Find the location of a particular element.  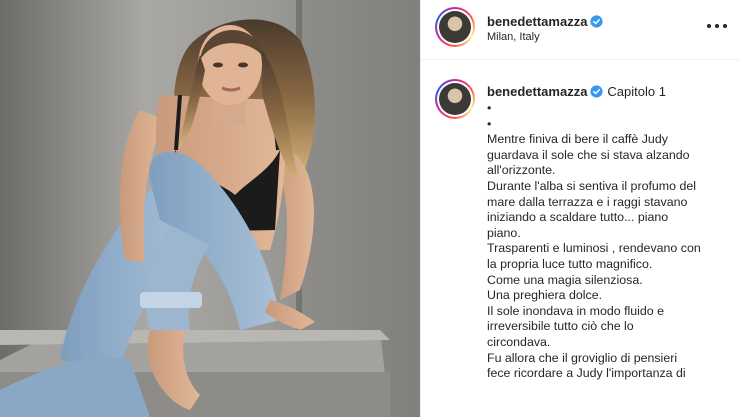

caption-line: guardava il sole che si stava alzando is located at coordinates (588, 154).